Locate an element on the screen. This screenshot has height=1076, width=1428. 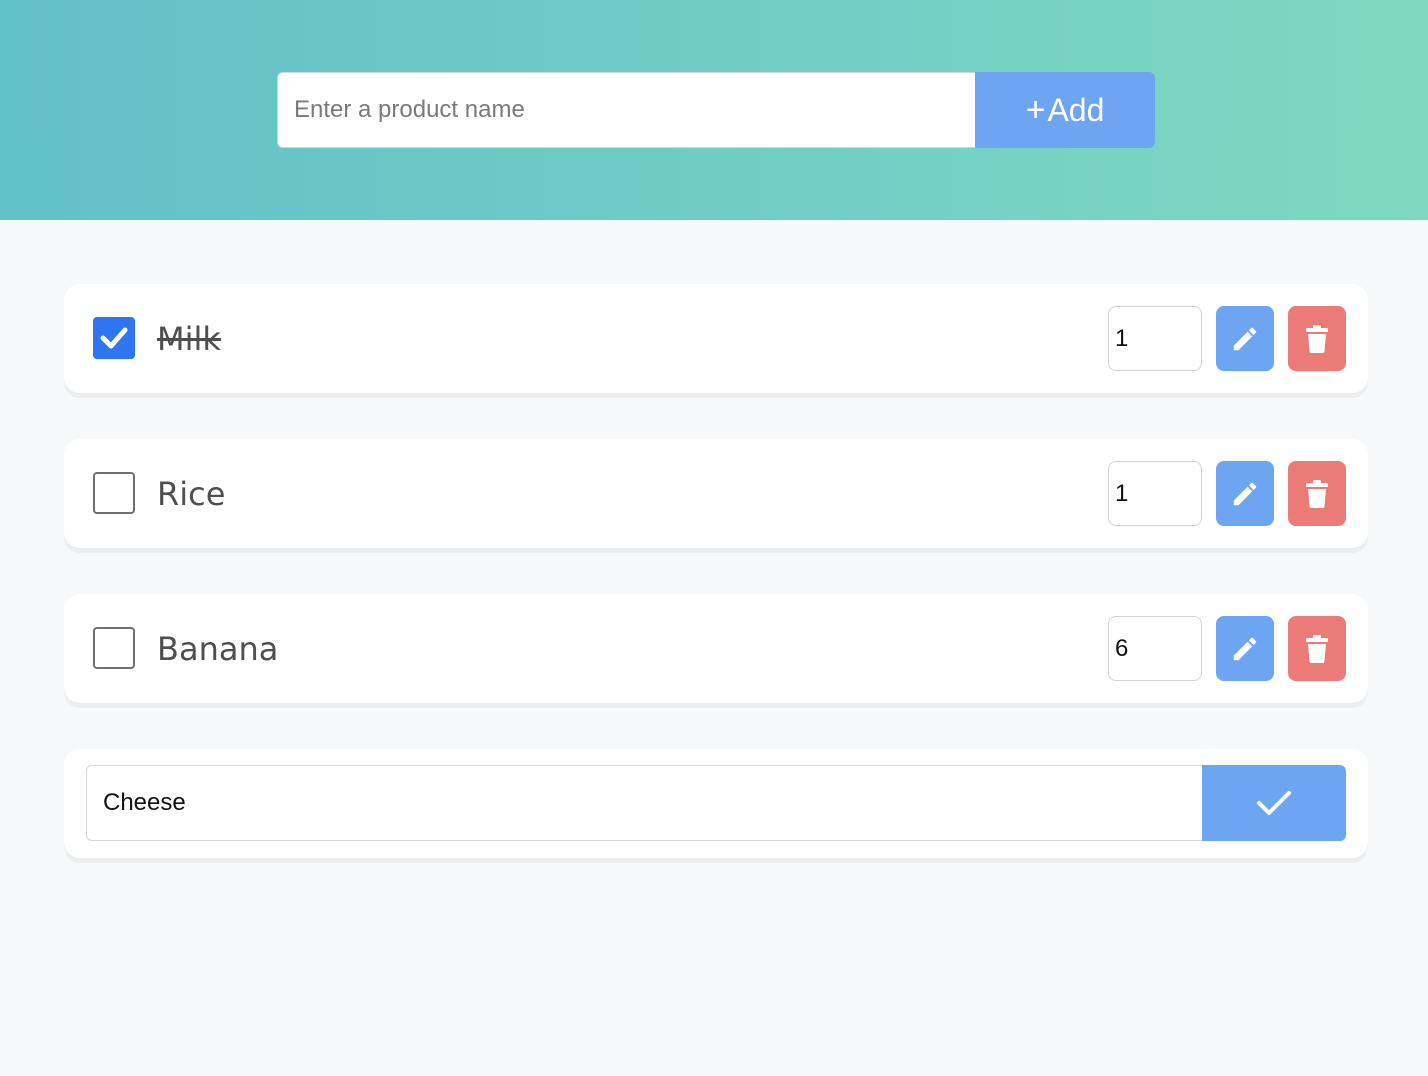
item-name: Rice is located at coordinates (191, 493).